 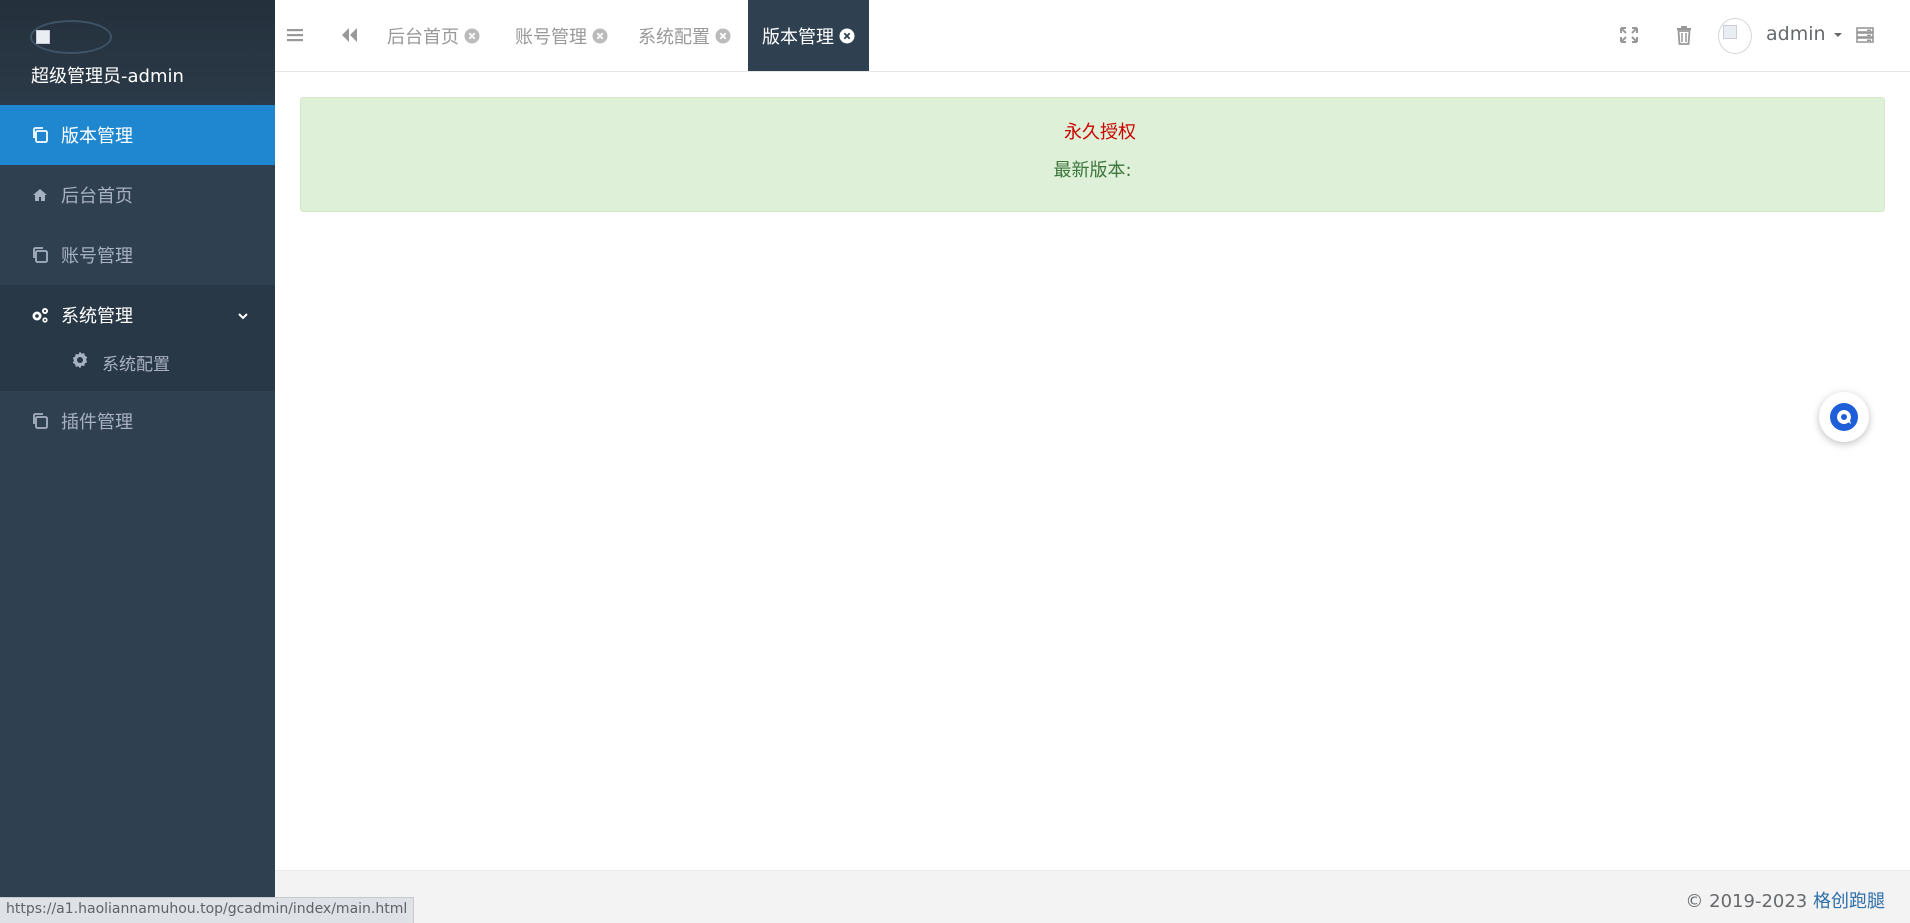 I want to click on topbar: 后台首页 账号管理 系统配置 版本管理 admin, so click(x=1092, y=36).